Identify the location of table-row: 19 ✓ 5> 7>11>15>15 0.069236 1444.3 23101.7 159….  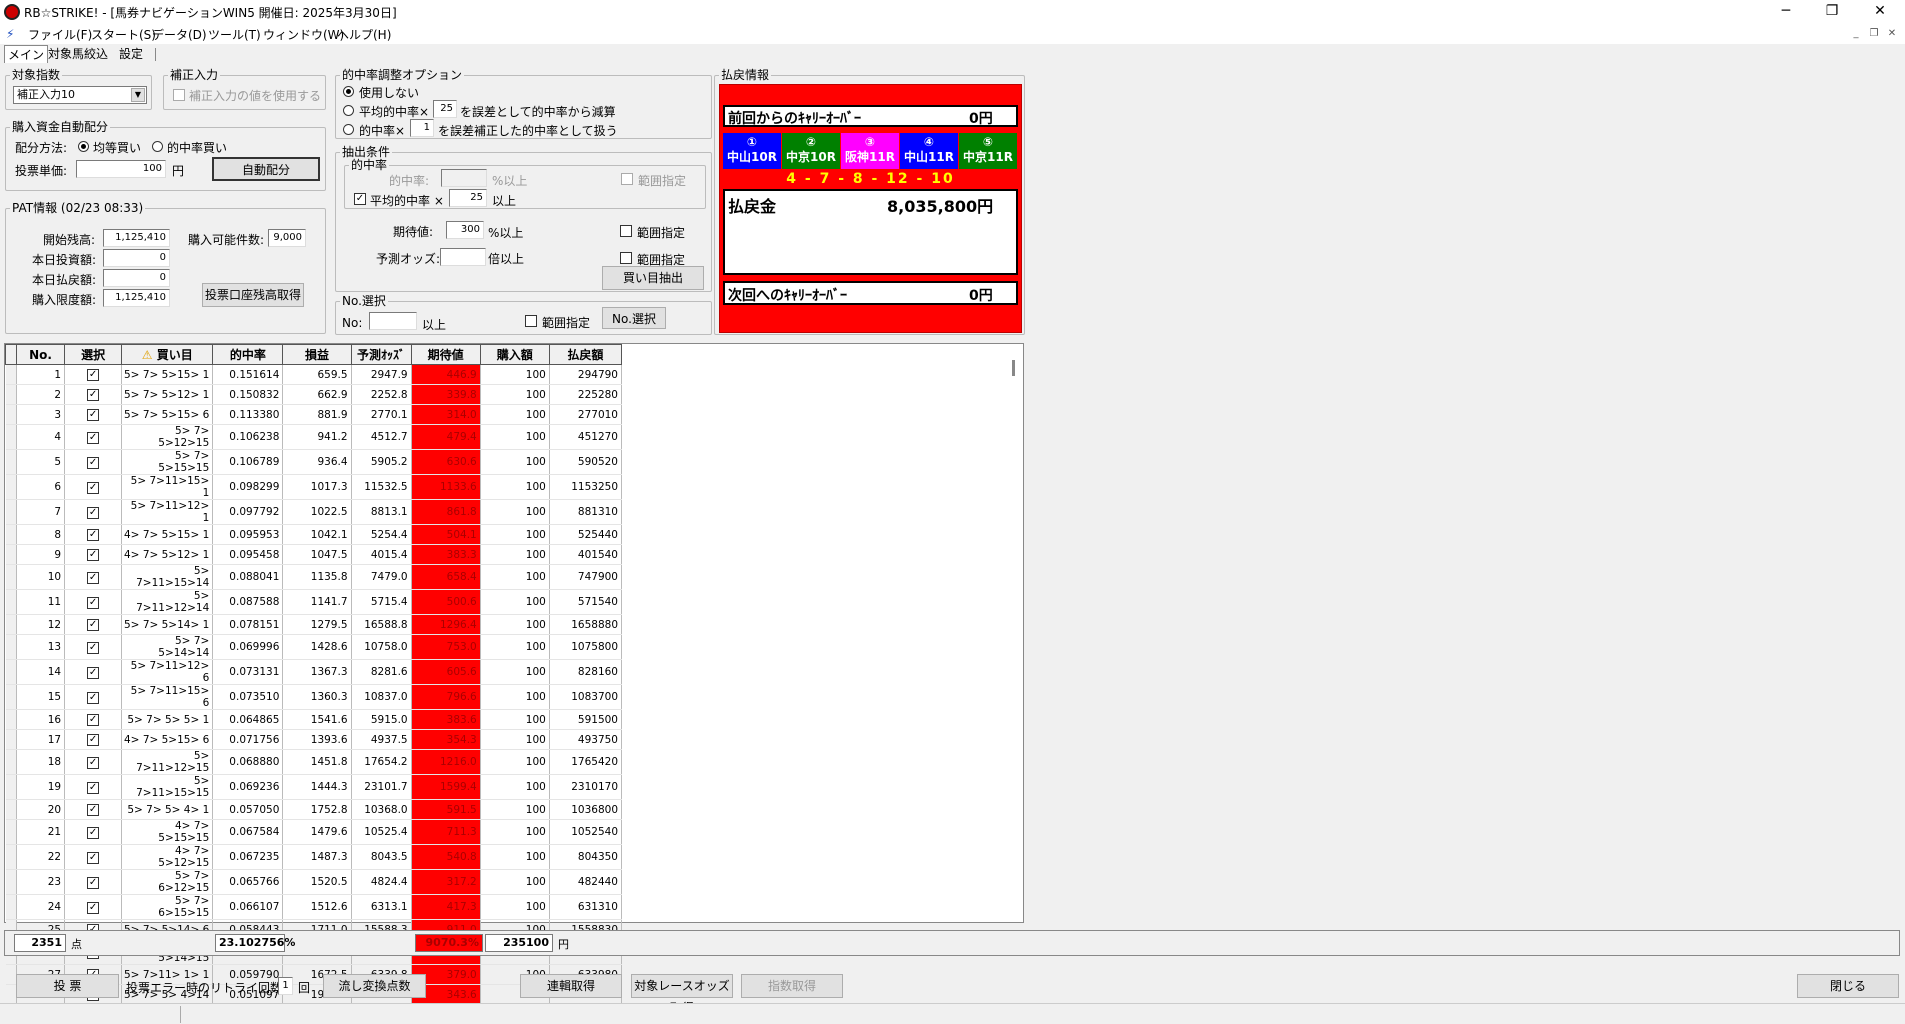
(314, 787).